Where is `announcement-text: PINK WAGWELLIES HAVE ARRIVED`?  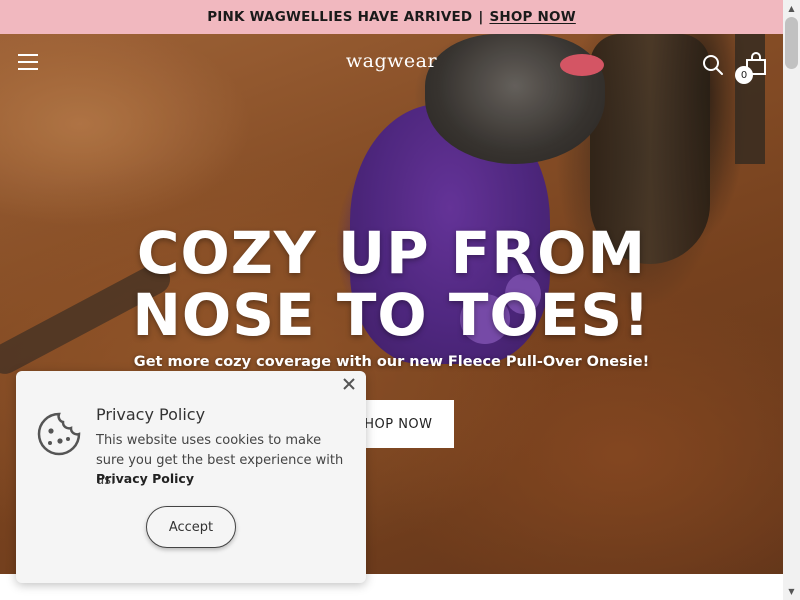
announcement-text: PINK WAGWELLIES HAVE ARRIVED is located at coordinates (340, 17).